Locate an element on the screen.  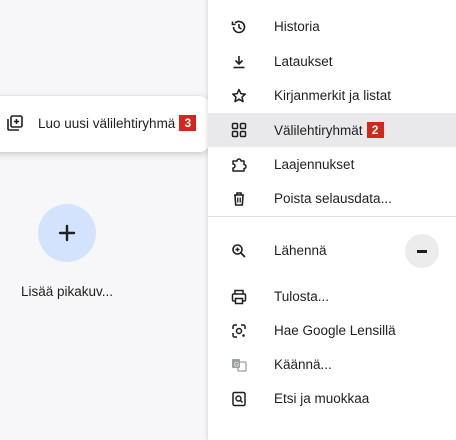
menu-item-label: Hae Google Lensillä is located at coordinates (335, 330).